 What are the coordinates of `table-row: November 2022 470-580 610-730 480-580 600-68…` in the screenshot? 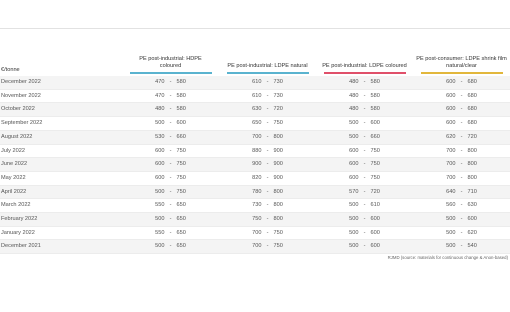 It's located at (255, 96).